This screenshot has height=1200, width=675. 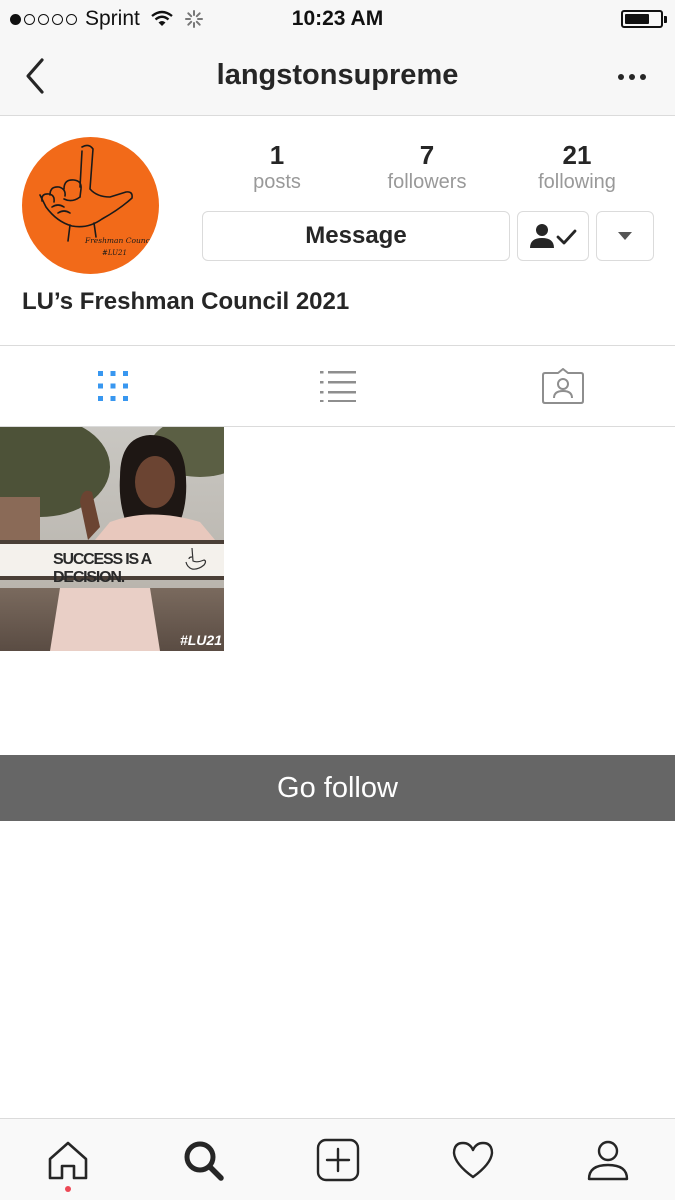 I want to click on grid-icon, so click(x=112, y=386).